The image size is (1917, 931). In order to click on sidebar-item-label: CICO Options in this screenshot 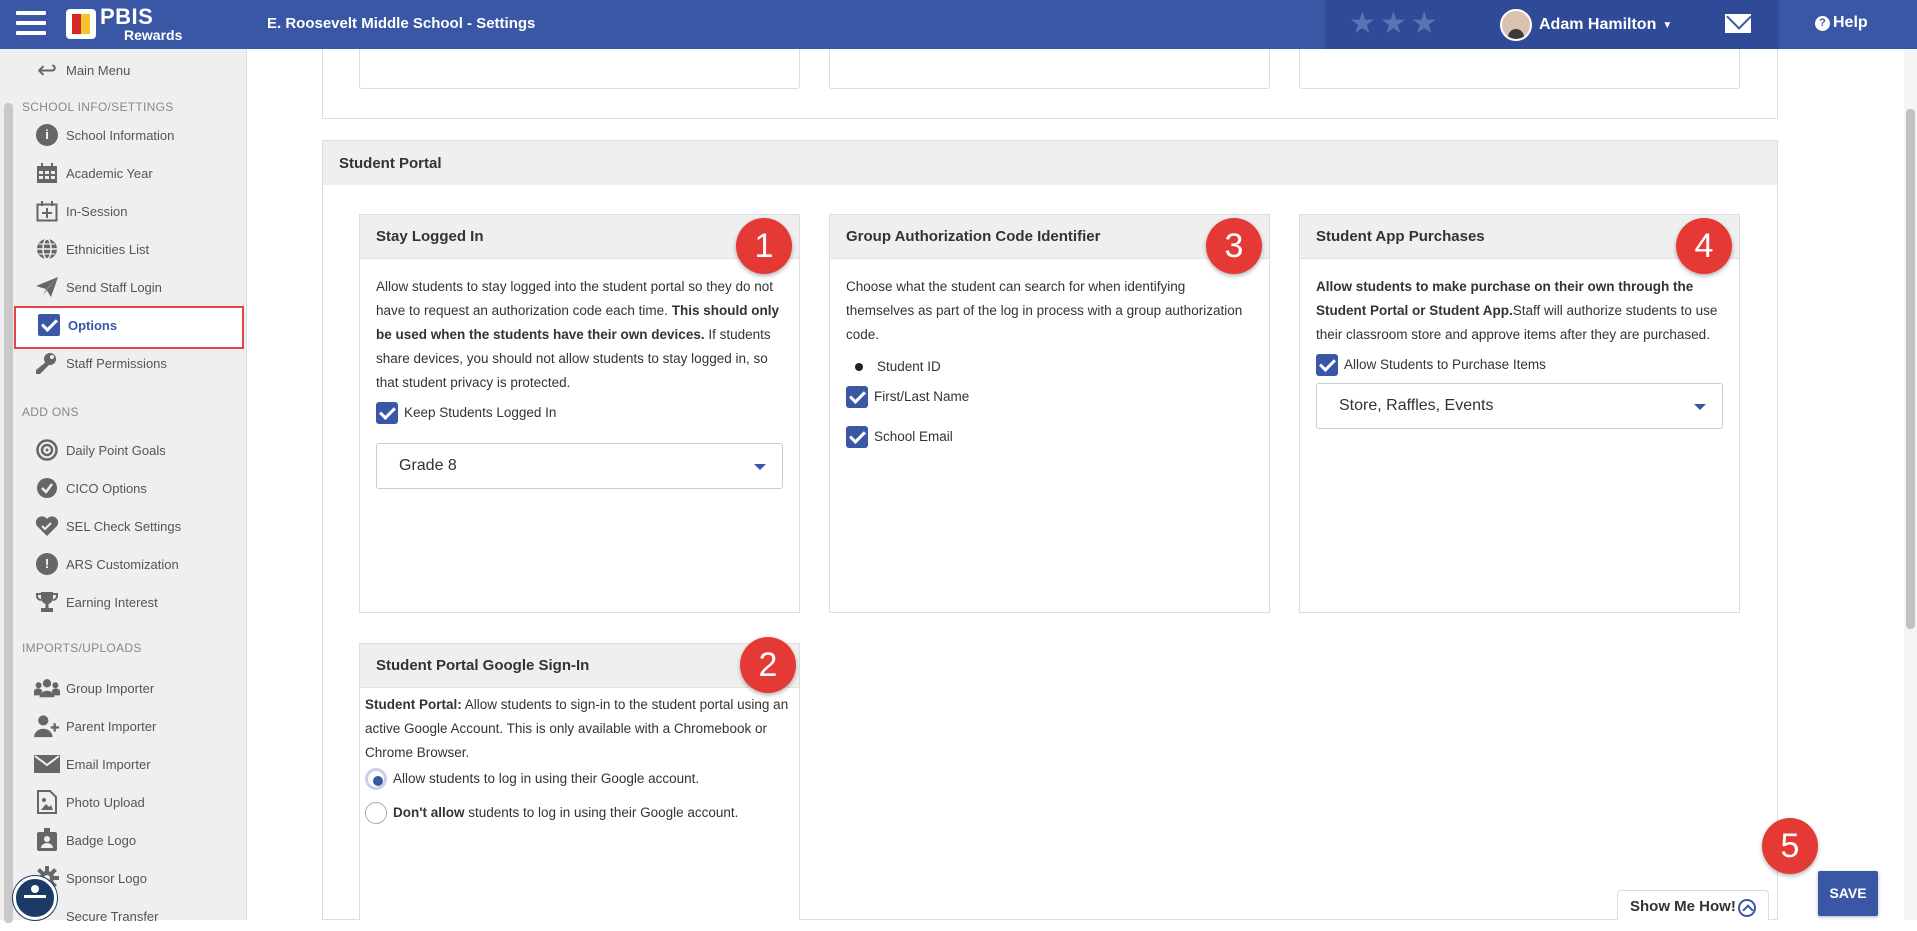, I will do `click(106, 488)`.